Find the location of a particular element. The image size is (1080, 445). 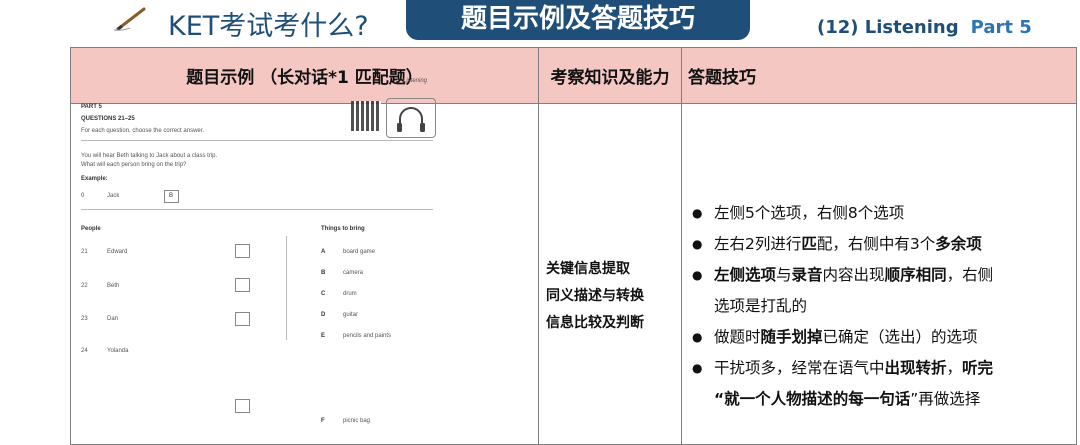

thing-letter: E is located at coordinates (323, 336).